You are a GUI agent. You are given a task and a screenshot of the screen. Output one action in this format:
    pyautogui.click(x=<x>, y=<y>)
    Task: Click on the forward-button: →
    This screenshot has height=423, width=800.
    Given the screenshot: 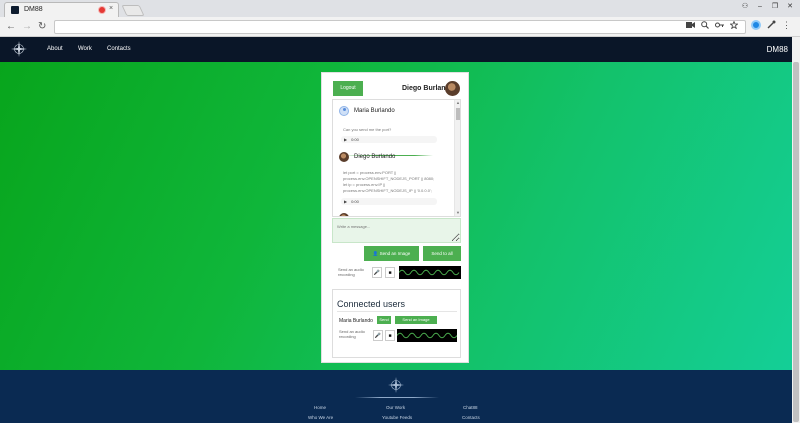 What is the action you would take?
    pyautogui.click(x=27, y=27)
    